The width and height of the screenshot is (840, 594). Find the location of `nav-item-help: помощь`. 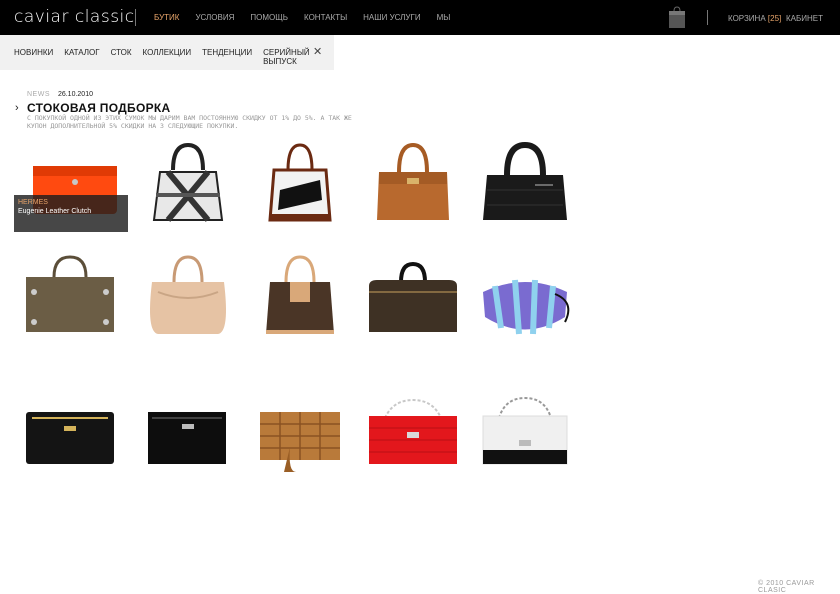

nav-item-help: помощь is located at coordinates (269, 17).